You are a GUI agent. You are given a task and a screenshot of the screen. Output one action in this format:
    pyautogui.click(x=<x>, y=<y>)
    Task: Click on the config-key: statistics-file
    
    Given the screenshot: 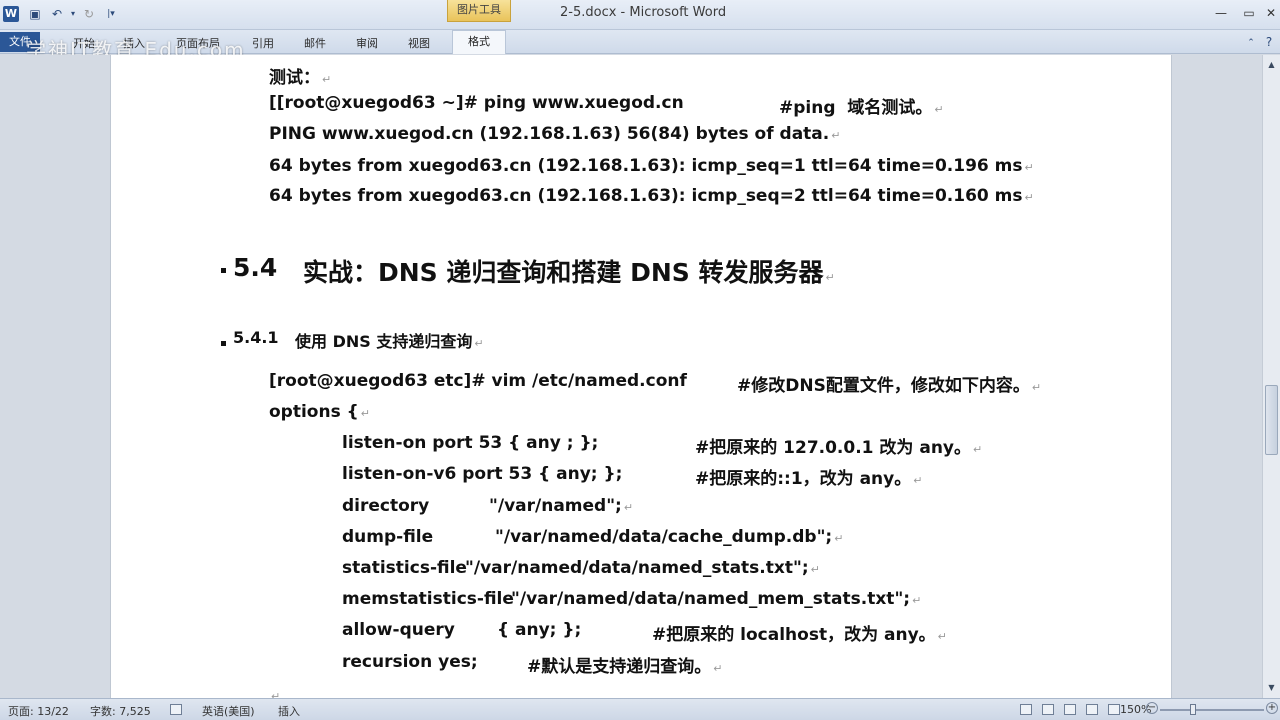 What is the action you would take?
    pyautogui.click(x=404, y=568)
    